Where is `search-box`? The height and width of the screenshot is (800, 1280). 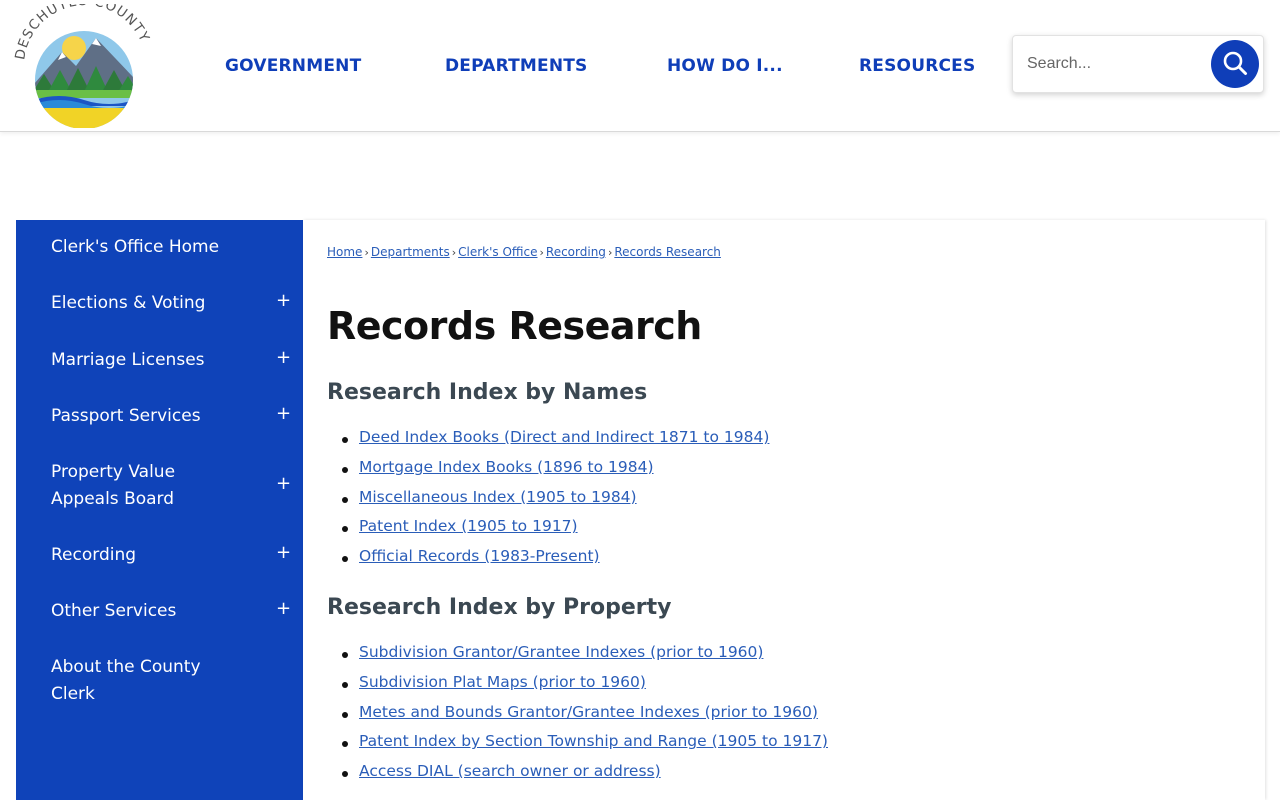 search-box is located at coordinates (1138, 64).